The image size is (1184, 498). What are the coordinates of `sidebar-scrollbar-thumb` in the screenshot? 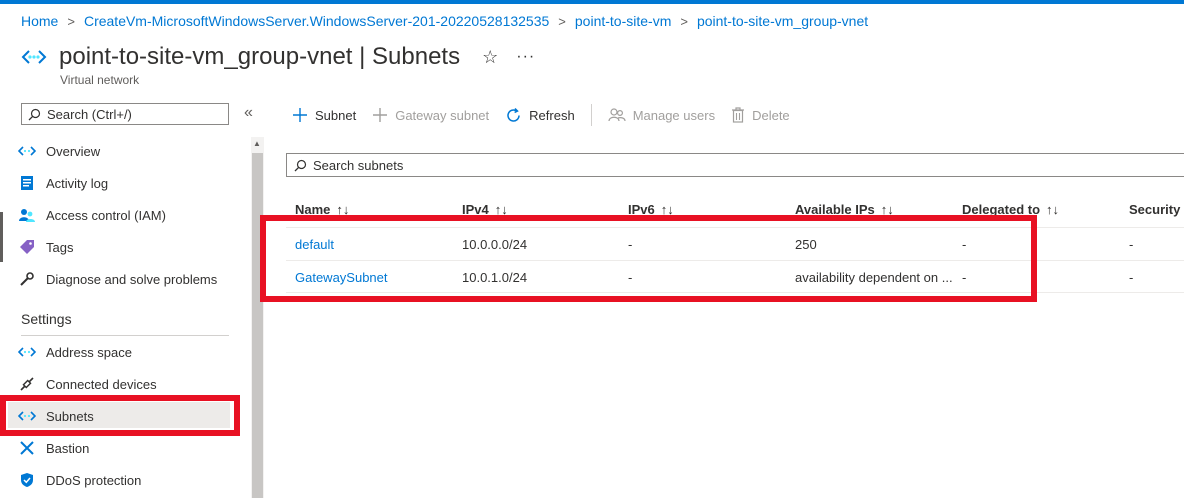 It's located at (257, 325).